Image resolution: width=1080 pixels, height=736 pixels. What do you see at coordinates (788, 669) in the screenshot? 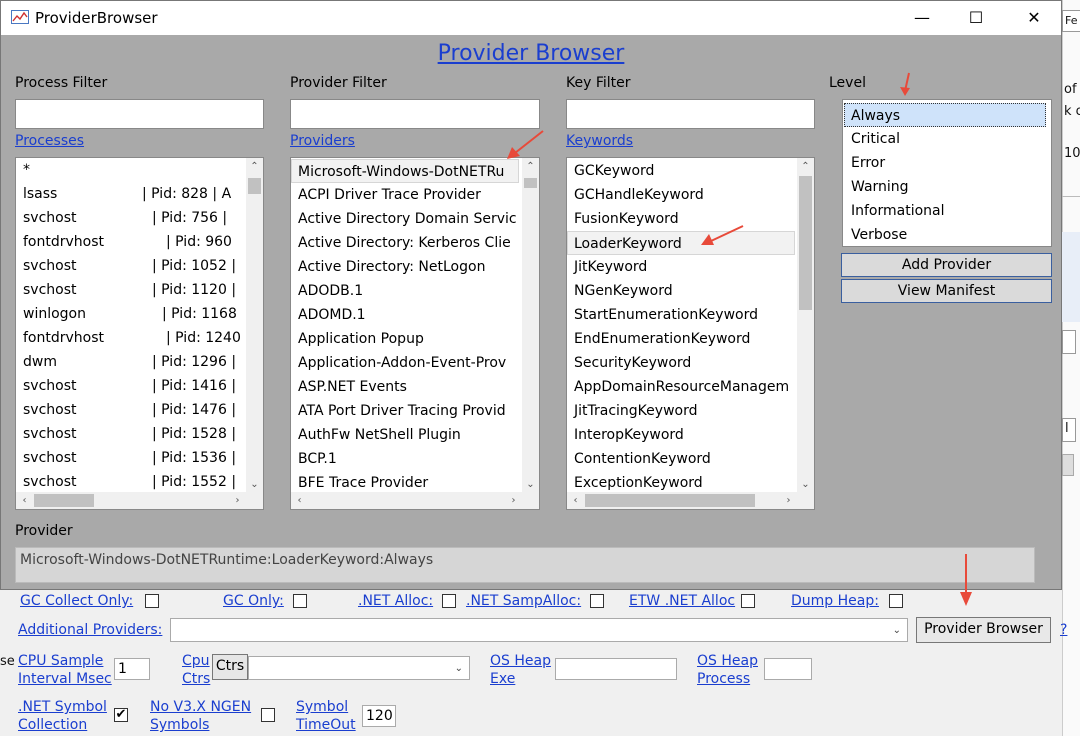
I see `os-heap-process-input` at bounding box center [788, 669].